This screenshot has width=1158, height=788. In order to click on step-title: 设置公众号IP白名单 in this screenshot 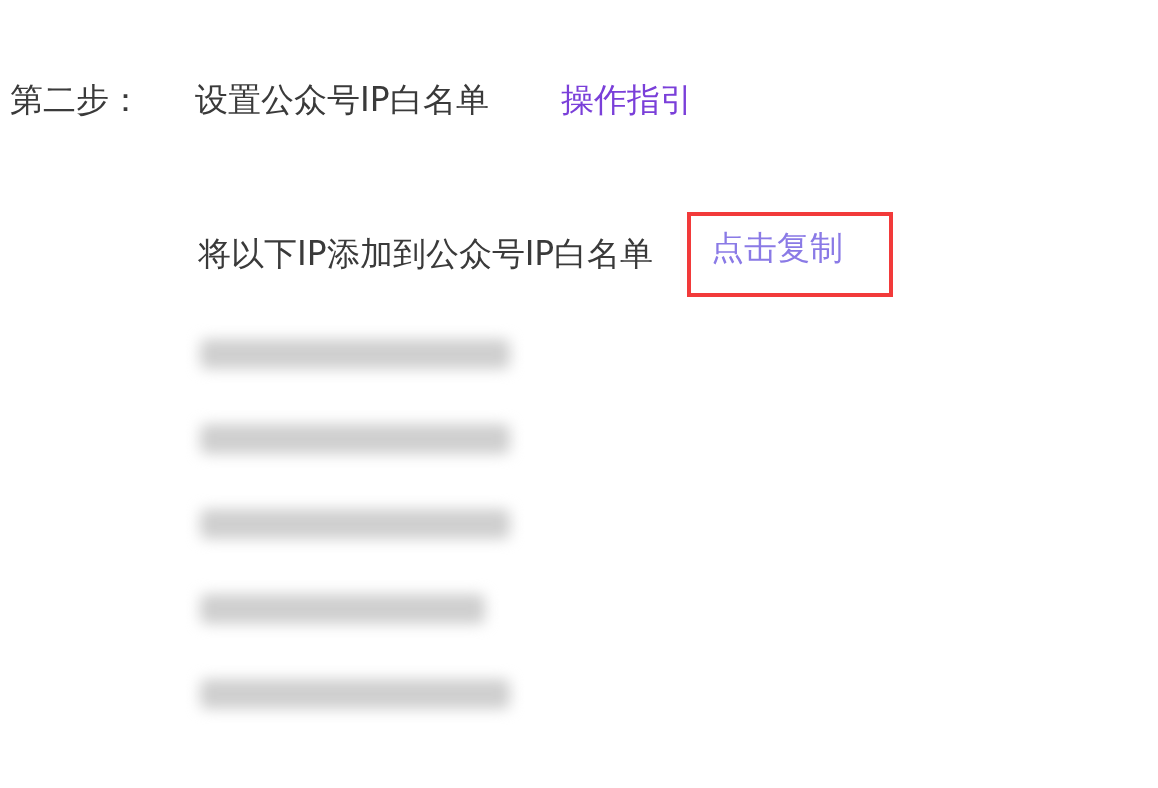, I will do `click(342, 99)`.